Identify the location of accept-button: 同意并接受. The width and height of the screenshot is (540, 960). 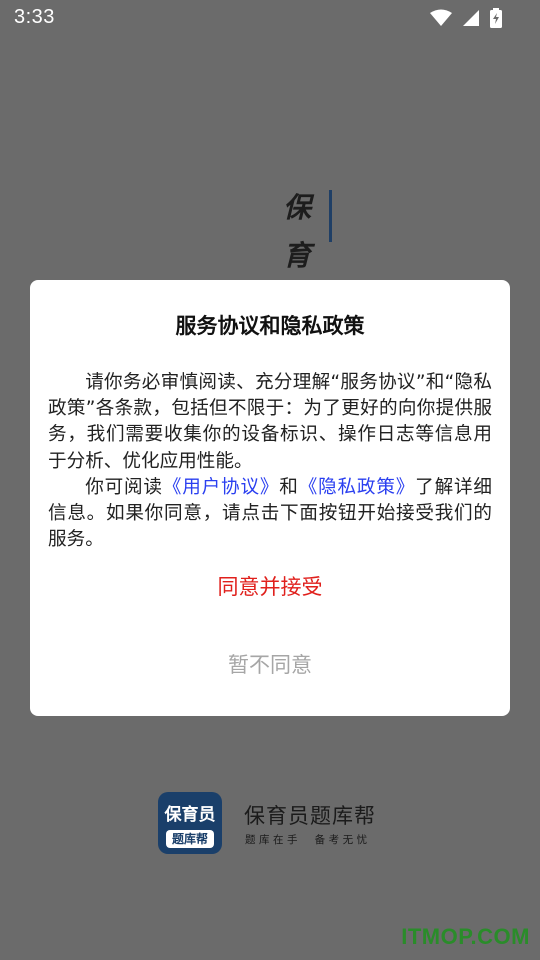
(270, 587).